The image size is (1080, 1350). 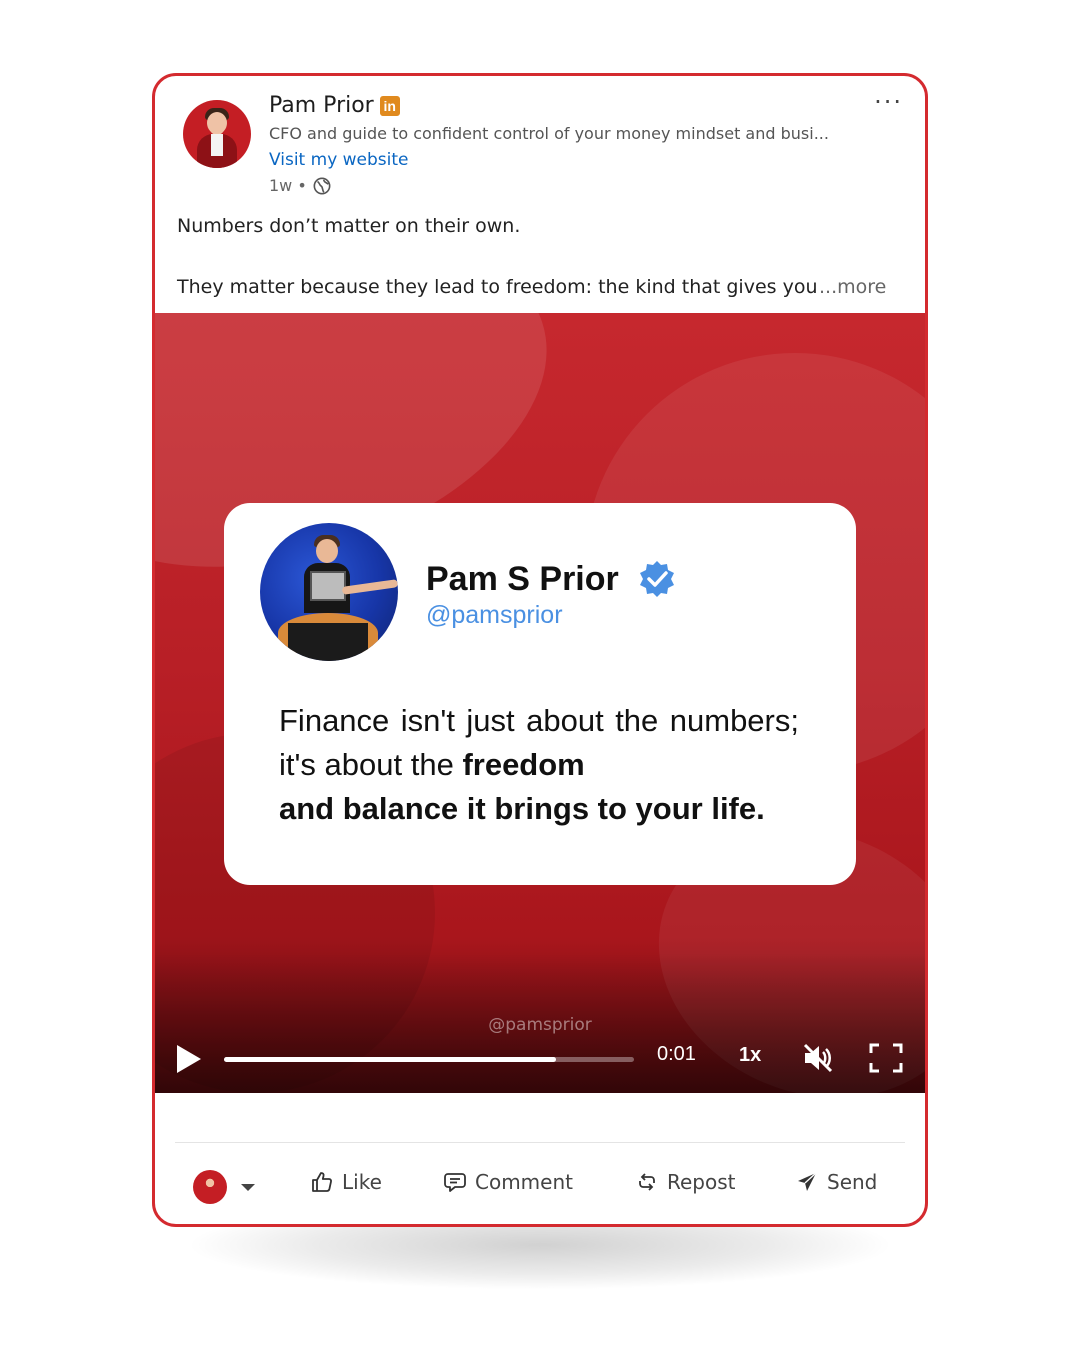 What do you see at coordinates (210, 1187) in the screenshot?
I see `reacting-as-avatar` at bounding box center [210, 1187].